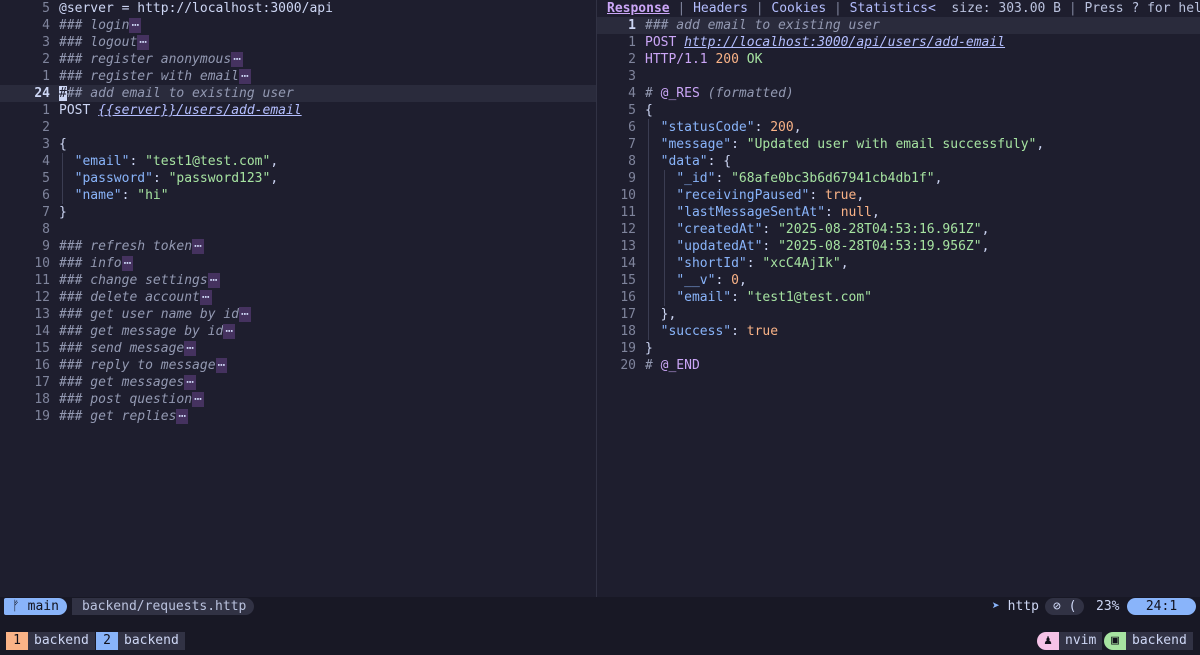 This screenshot has width=1200, height=655. What do you see at coordinates (1023, 606) in the screenshot?
I see `filetype: http` at bounding box center [1023, 606].